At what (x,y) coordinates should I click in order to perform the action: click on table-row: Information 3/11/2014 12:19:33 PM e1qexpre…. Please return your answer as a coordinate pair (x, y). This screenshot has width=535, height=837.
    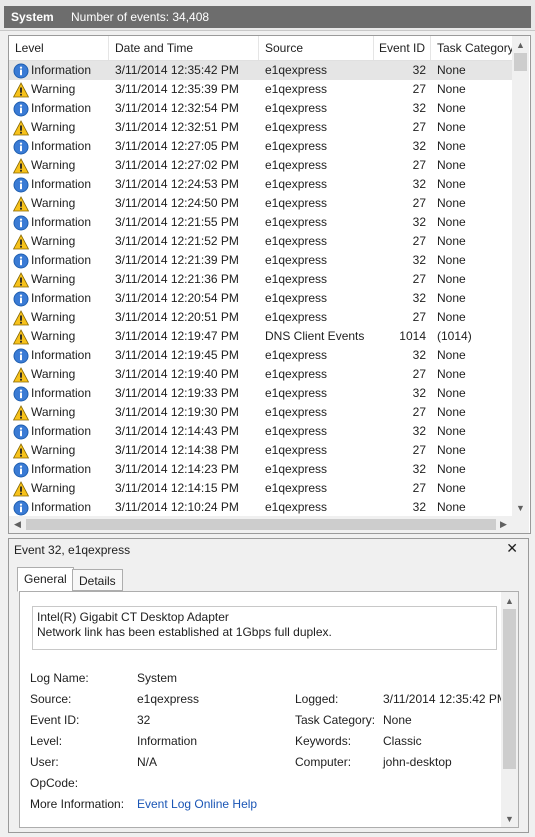
    Looking at the image, I should click on (260, 393).